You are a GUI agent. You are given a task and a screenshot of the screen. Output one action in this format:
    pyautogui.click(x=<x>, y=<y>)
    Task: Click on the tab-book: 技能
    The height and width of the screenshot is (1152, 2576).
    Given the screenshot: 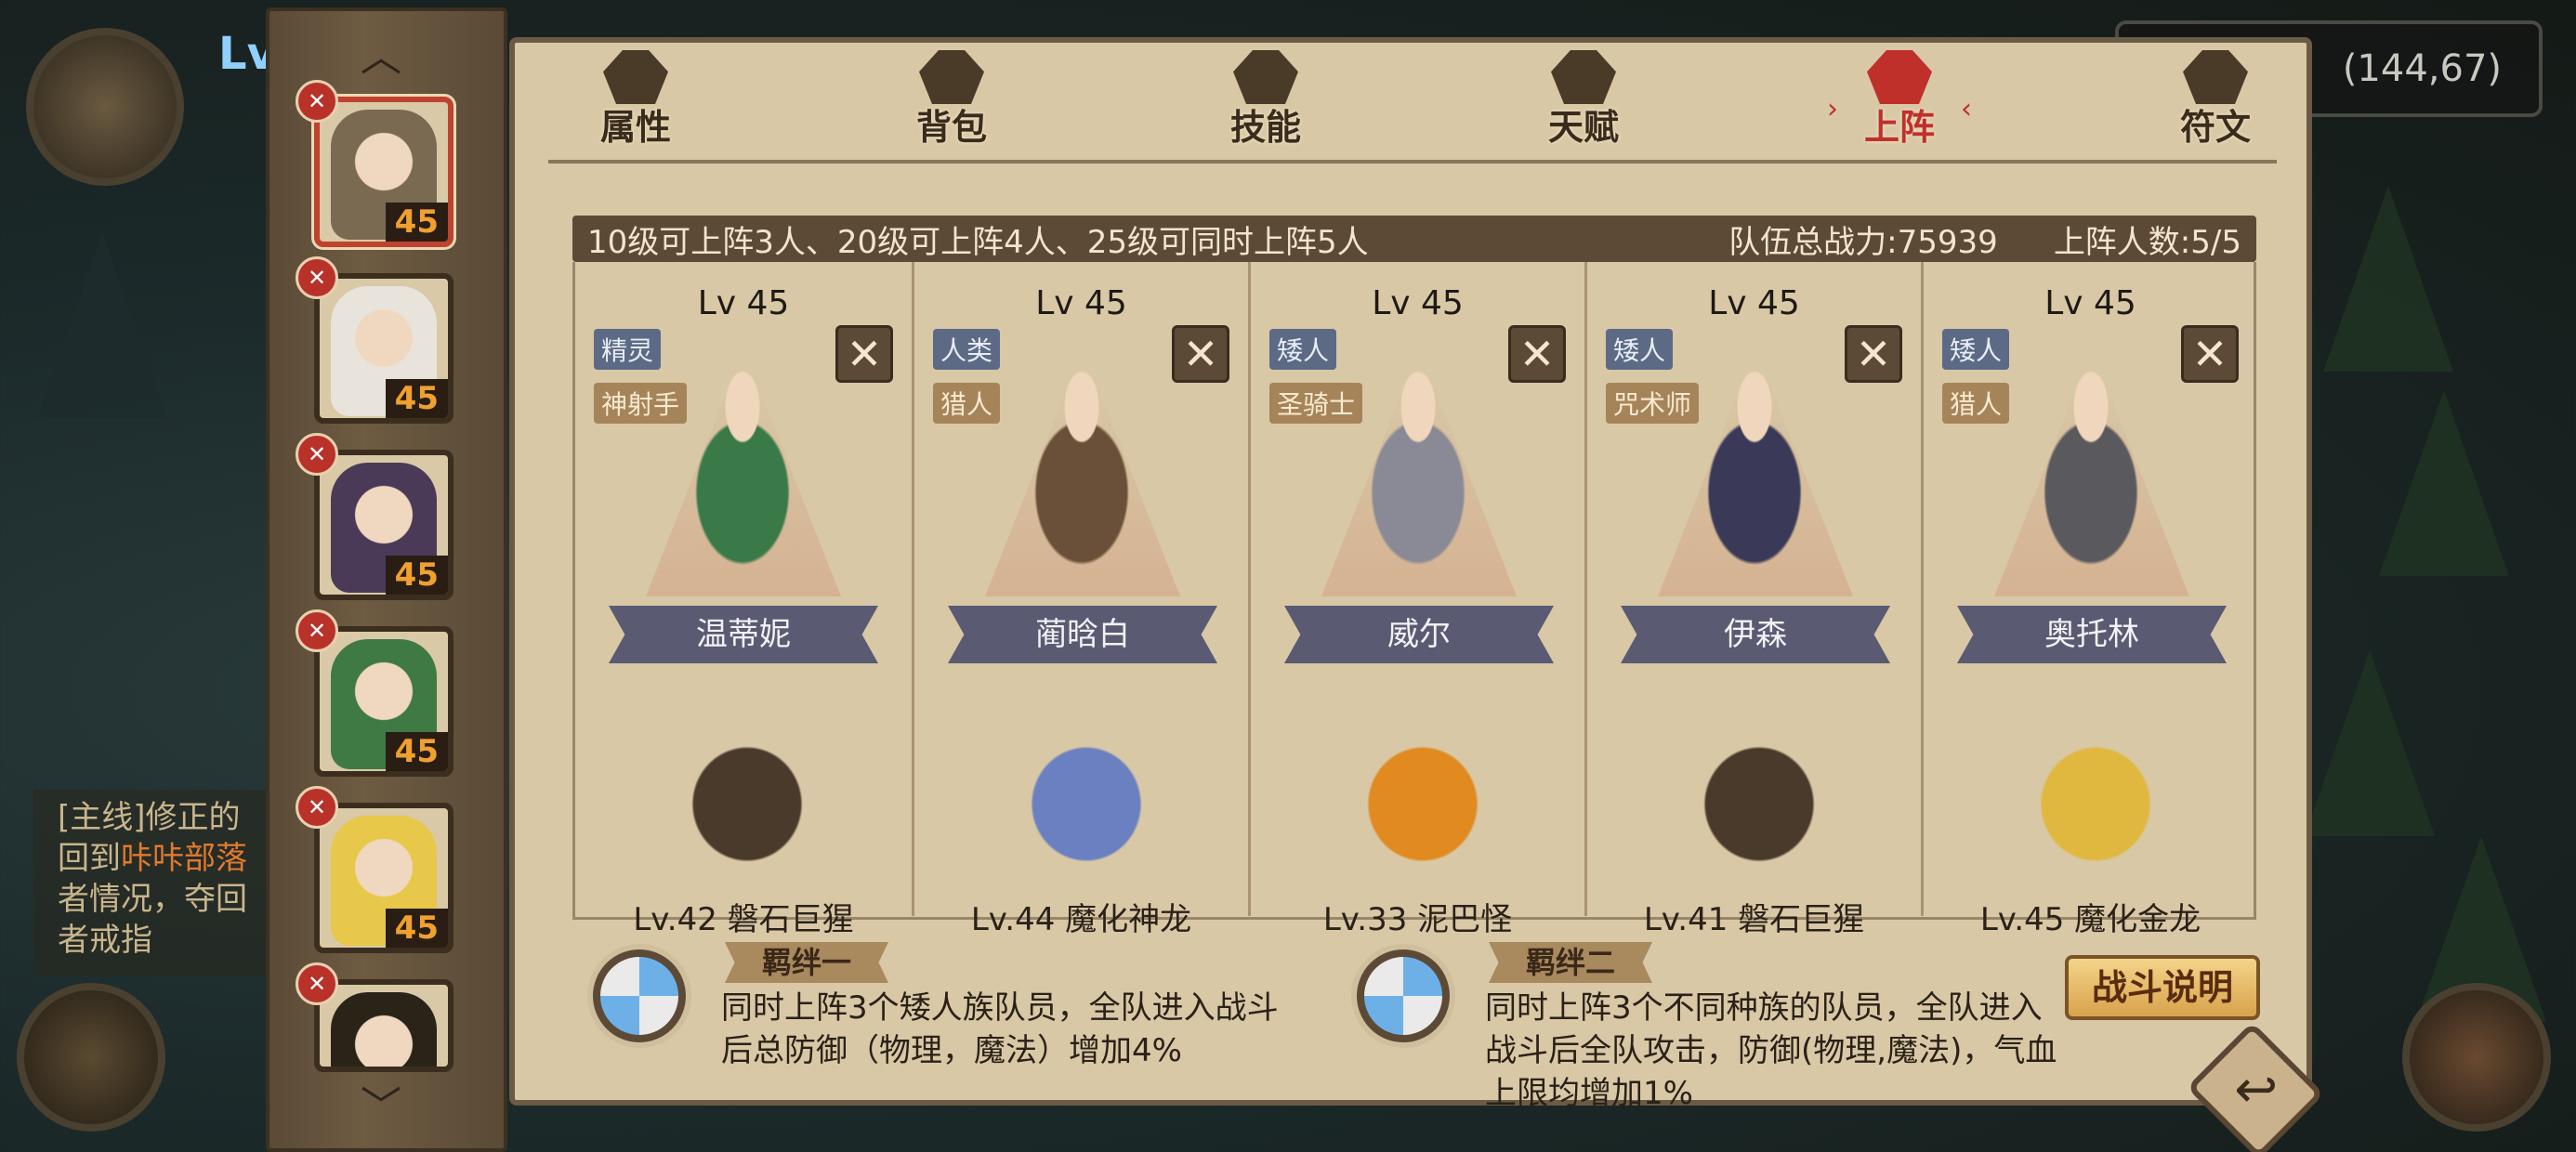 What is the action you would take?
    pyautogui.click(x=1265, y=101)
    